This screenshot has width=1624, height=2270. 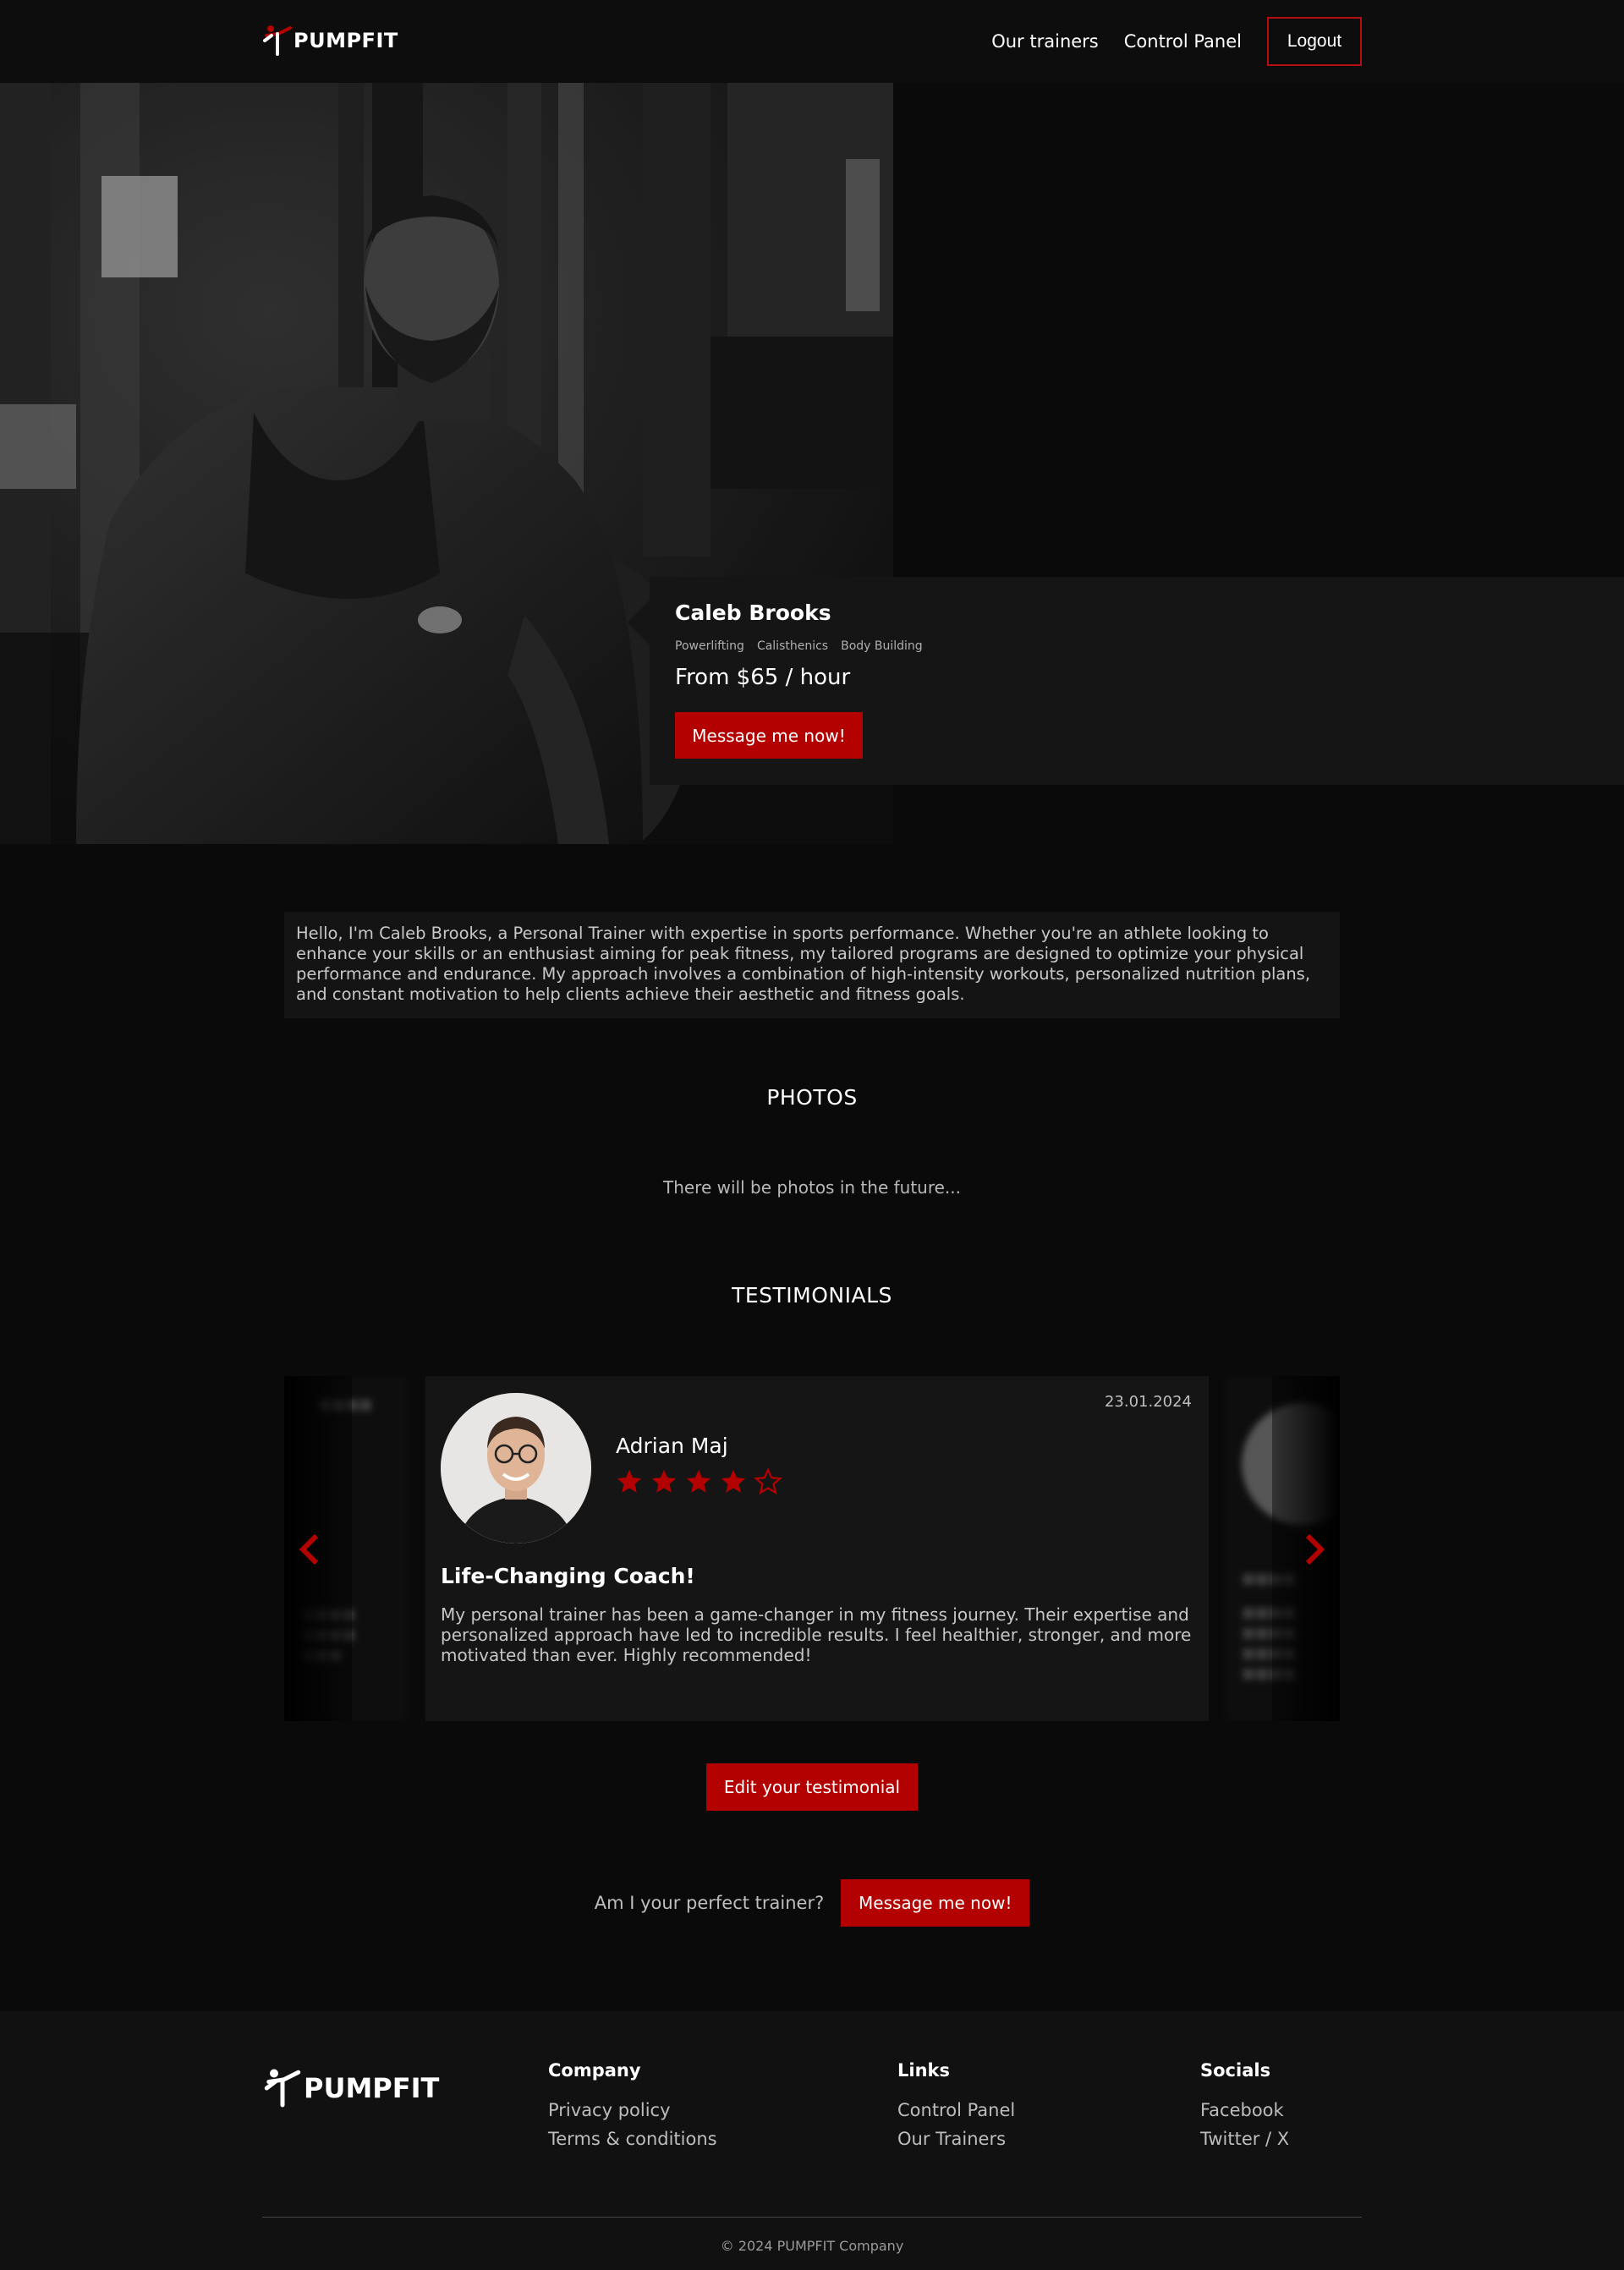 I want to click on footer-link-privacy-policy: Privacy policy, so click(x=633, y=2111).